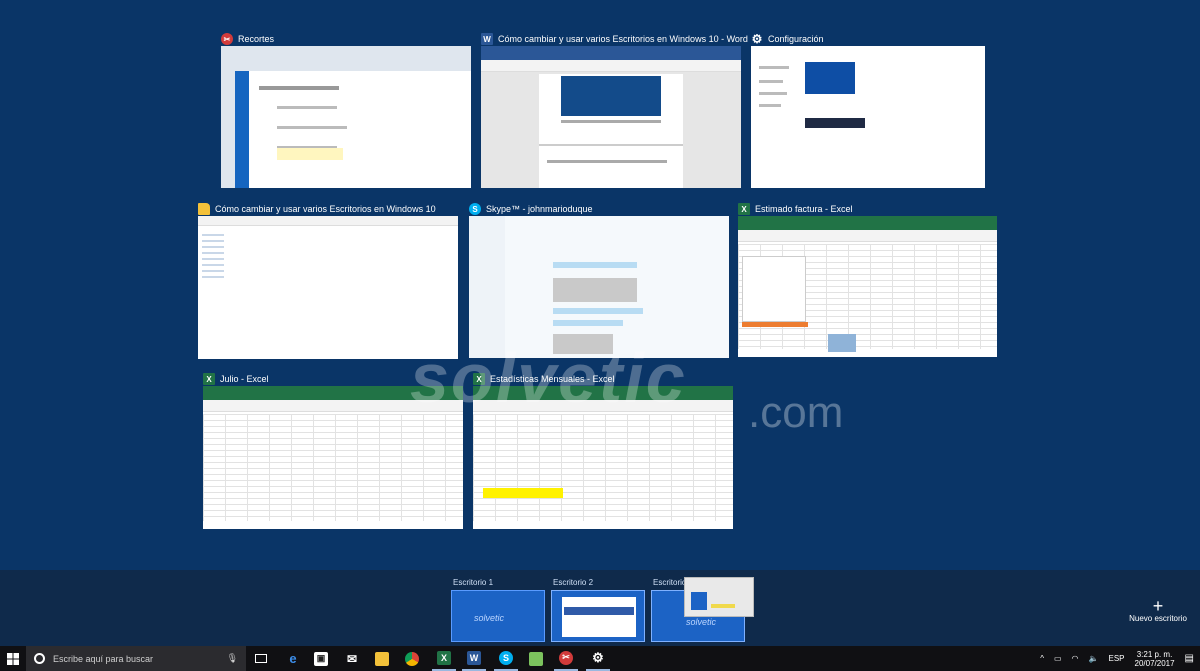 This screenshot has width=1200, height=671. I want to click on taskbar-word: W, so click(474, 658).